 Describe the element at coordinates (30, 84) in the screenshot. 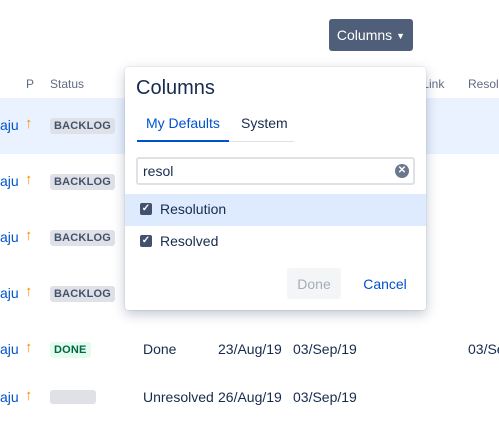

I see `header-priority: P` at that location.